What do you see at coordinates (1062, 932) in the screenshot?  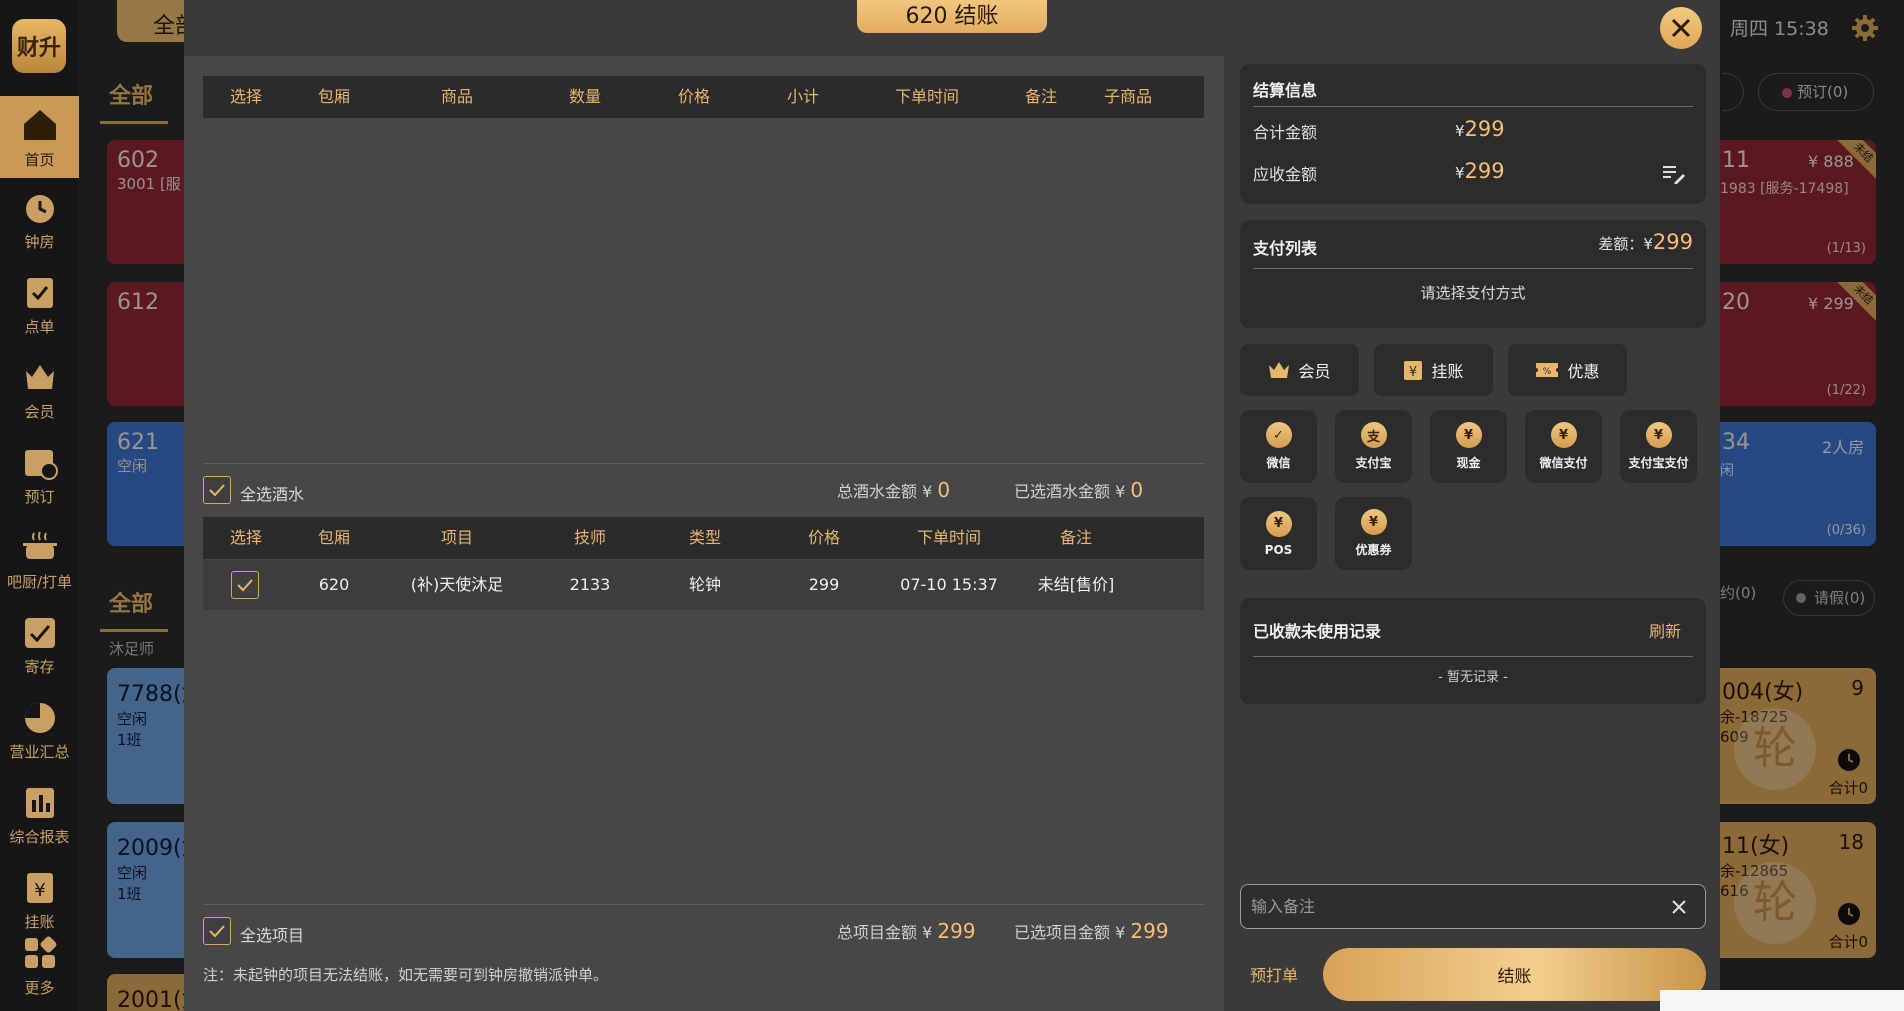 I see `items-selected-label: 已选项目金额` at bounding box center [1062, 932].